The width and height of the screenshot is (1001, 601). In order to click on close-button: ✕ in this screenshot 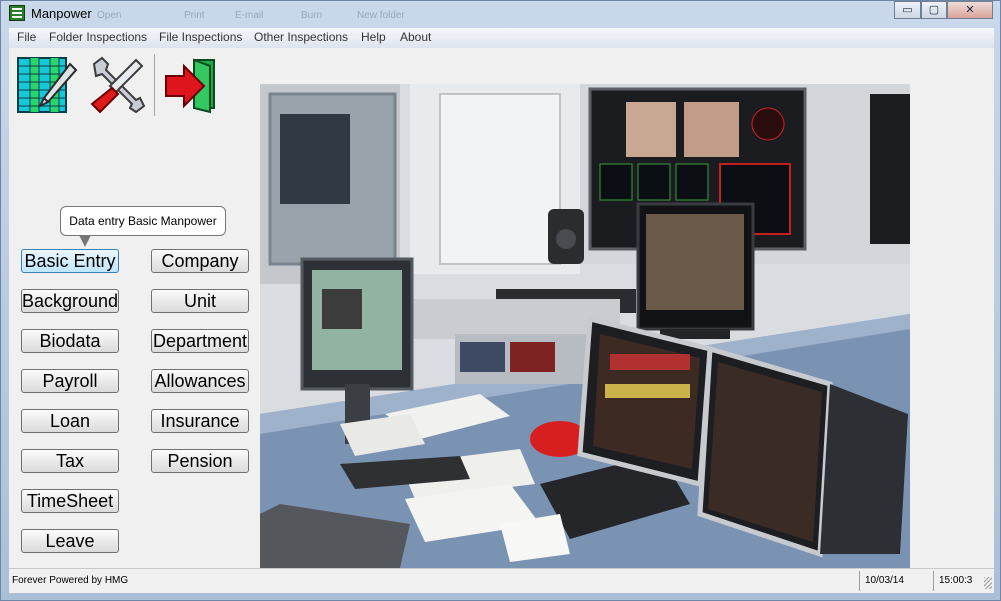, I will do `click(970, 10)`.